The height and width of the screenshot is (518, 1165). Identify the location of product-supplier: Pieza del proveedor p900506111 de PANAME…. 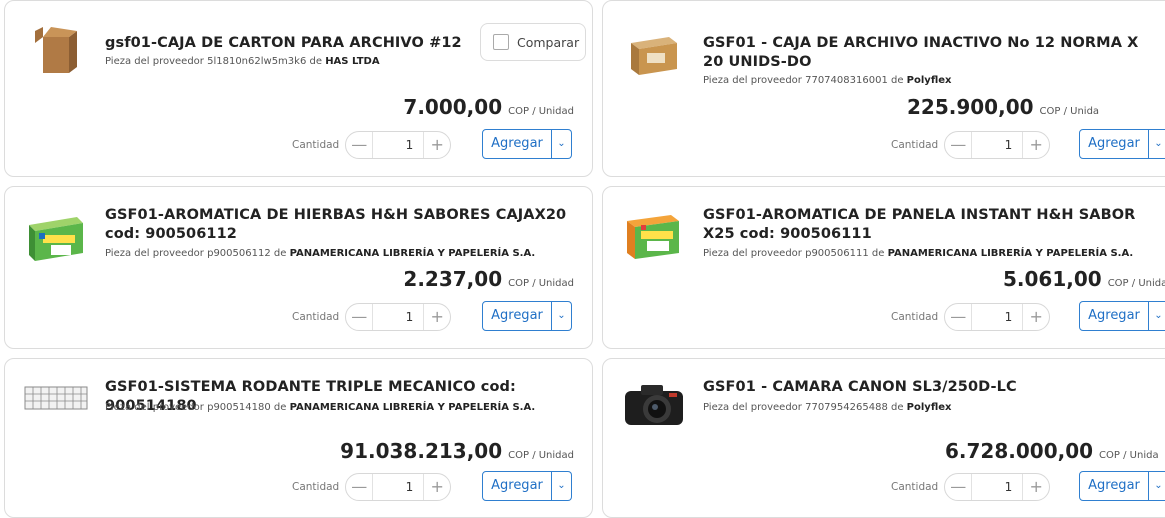
(918, 253).